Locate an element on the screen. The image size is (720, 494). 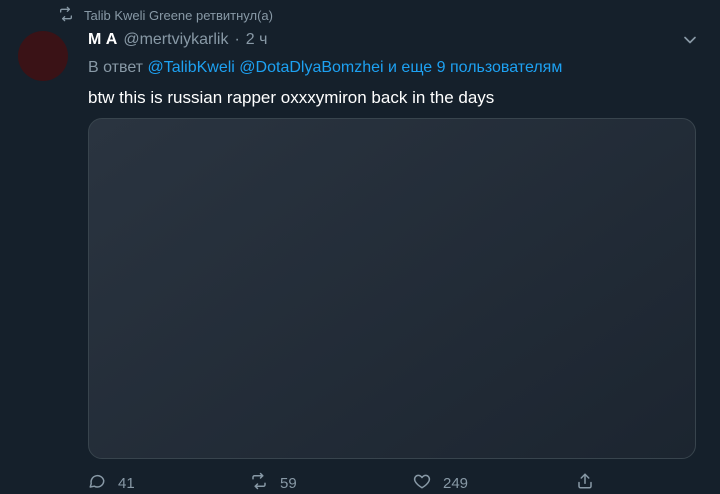
reply-count: 41 is located at coordinates (126, 483).